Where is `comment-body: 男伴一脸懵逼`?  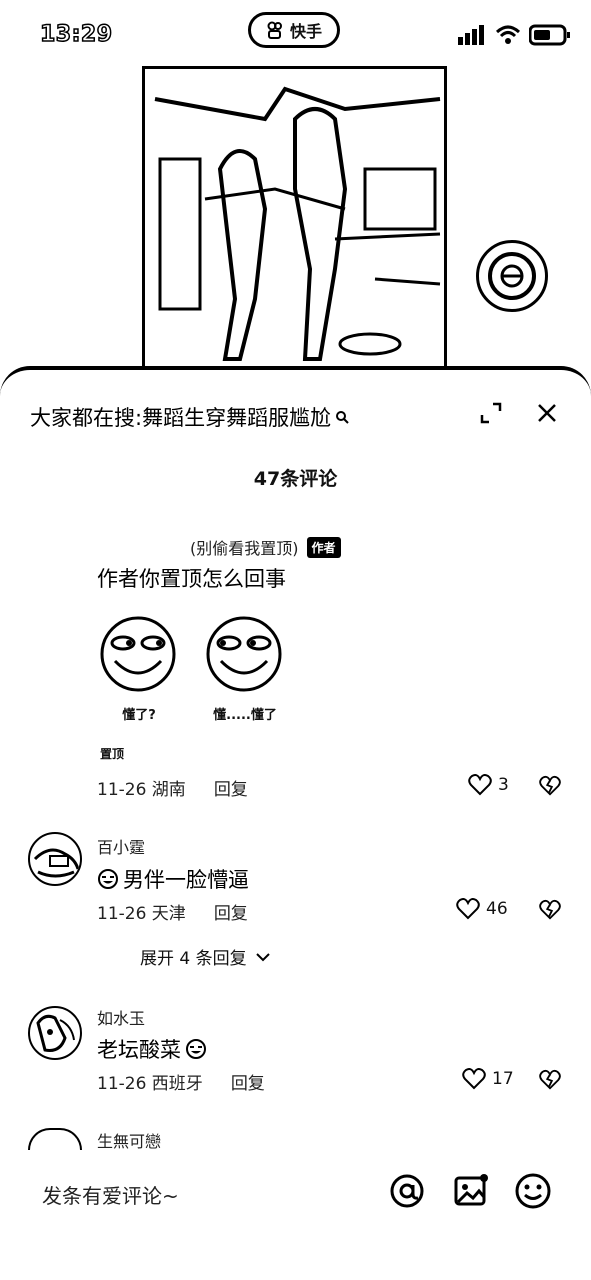 comment-body: 男伴一脸懵逼 is located at coordinates (186, 880).